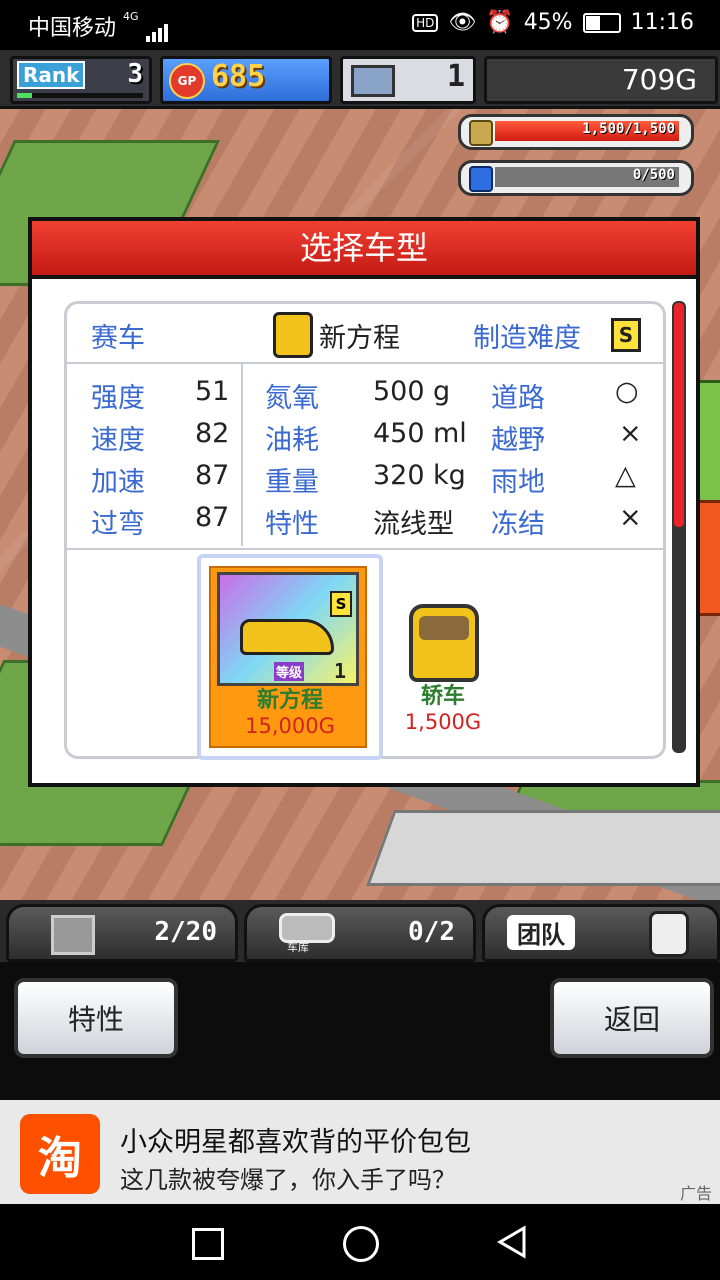 Image resolution: width=720 pixels, height=1280 pixels. Describe the element at coordinates (481, 179) in the screenshot. I see `bottle-icon` at that location.